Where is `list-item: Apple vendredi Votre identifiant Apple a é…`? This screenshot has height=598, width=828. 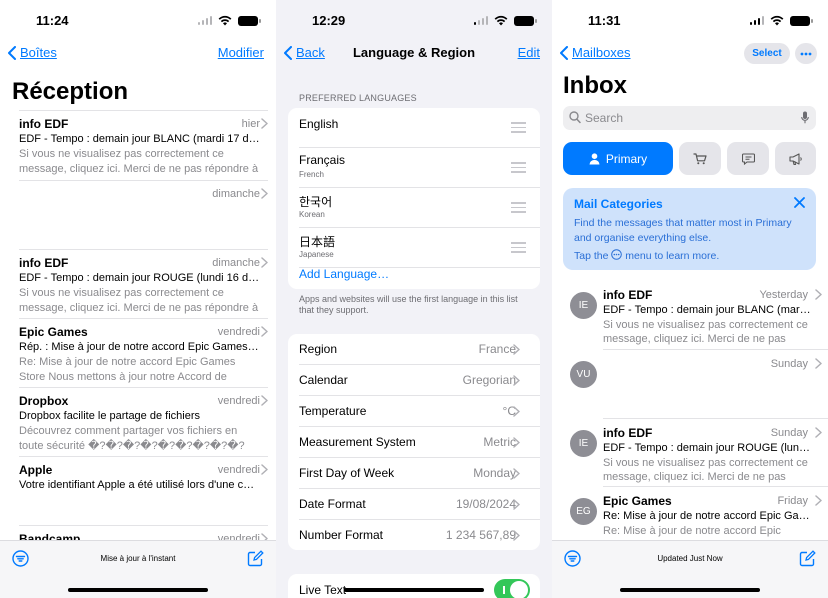 list-item: Apple vendredi Votre identifiant Apple a é… is located at coordinates (143, 490).